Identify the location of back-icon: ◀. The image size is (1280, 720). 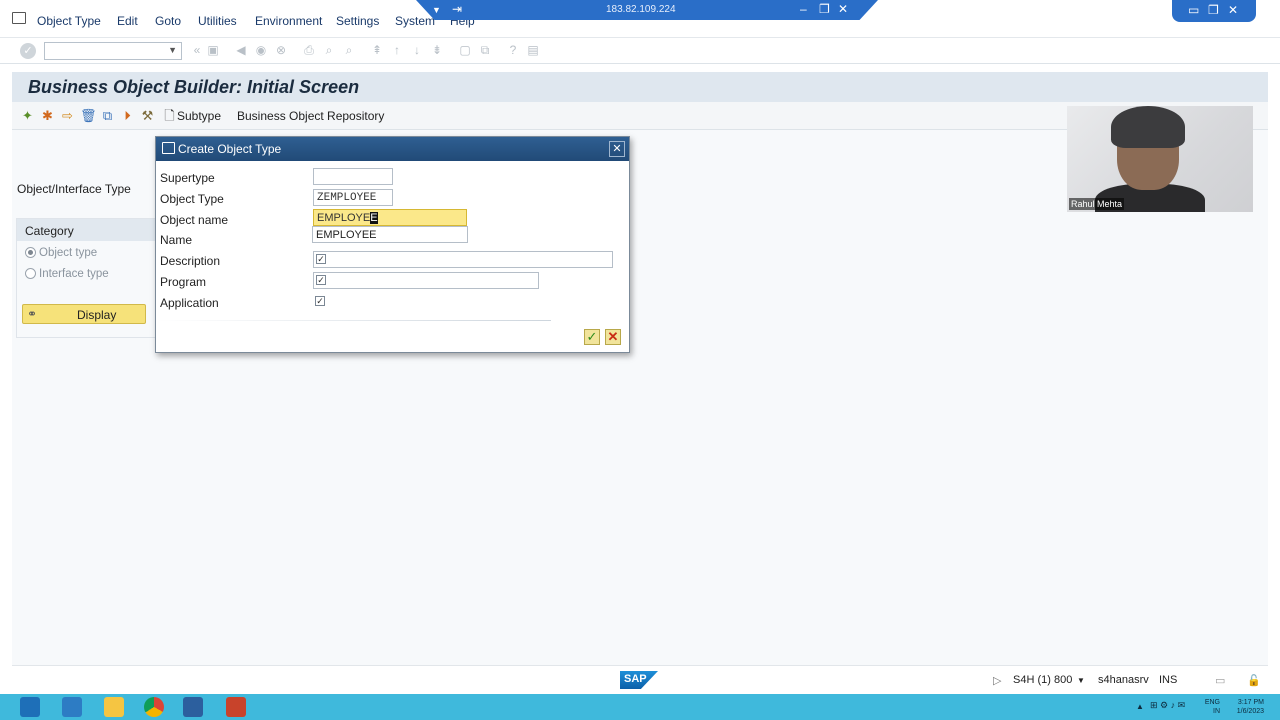
(241, 50).